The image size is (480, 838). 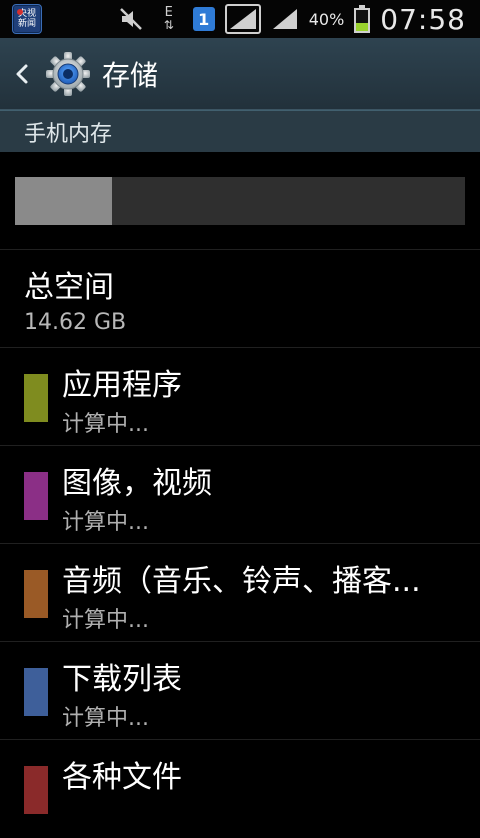 I want to click on category-label: 图像，视频, so click(x=137, y=483).